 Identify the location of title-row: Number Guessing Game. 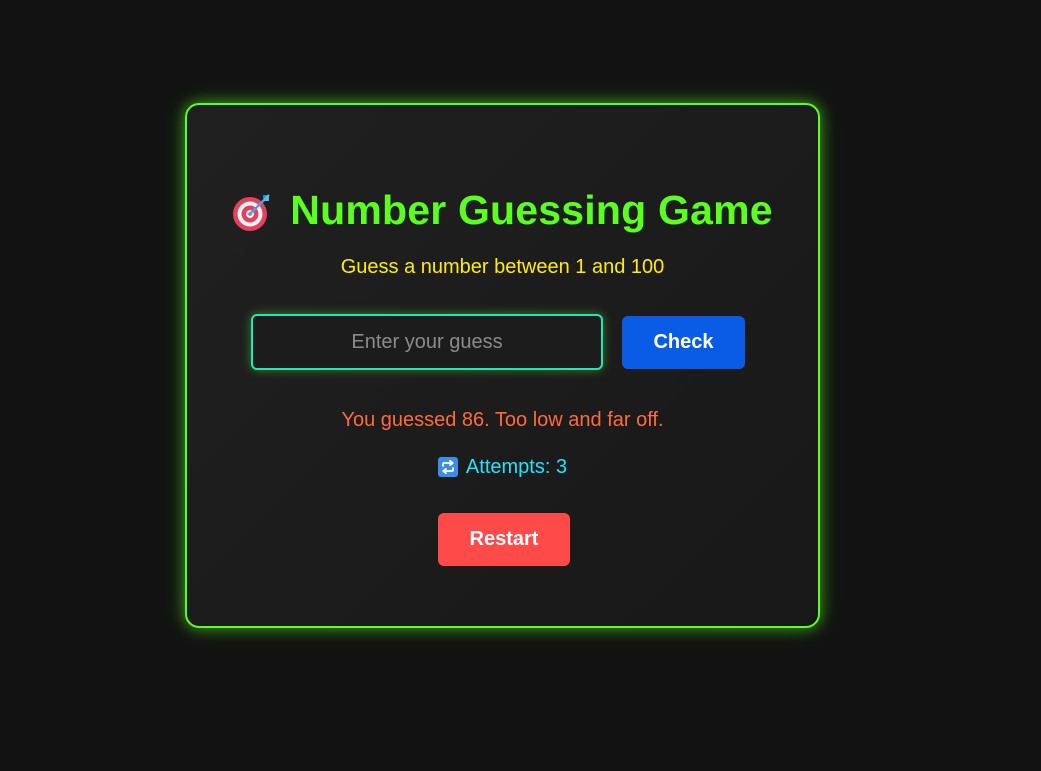
(502, 210).